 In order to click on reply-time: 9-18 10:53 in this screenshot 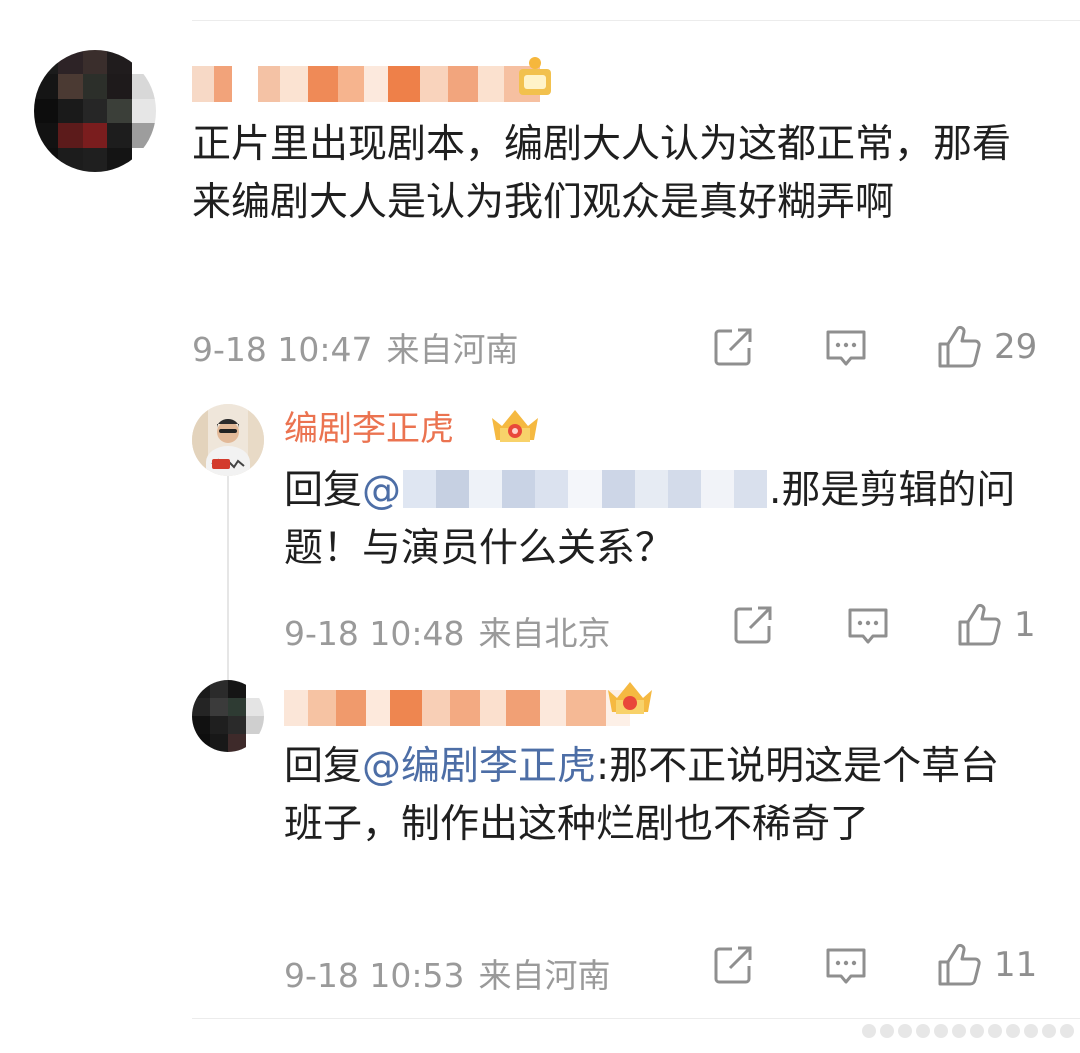, I will do `click(374, 975)`.